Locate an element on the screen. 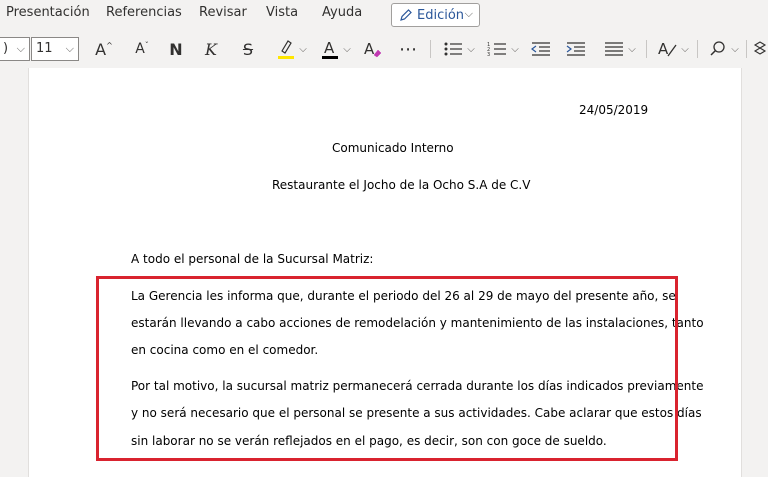 The image size is (768, 477). pencil-icon is located at coordinates (406, 15).